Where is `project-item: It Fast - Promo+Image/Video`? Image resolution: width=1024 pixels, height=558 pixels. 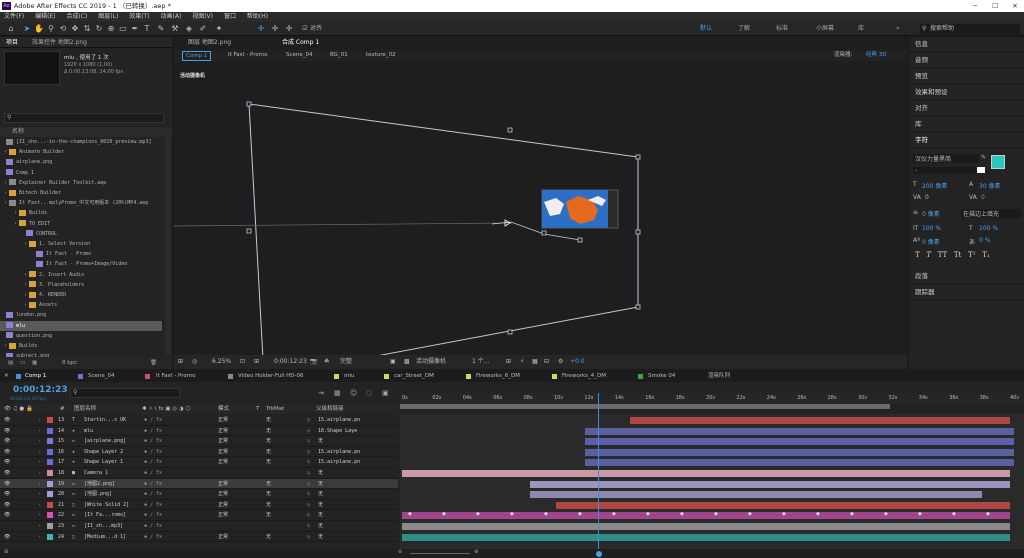 project-item: It Fast - Promo+Image/Video is located at coordinates (81, 264).